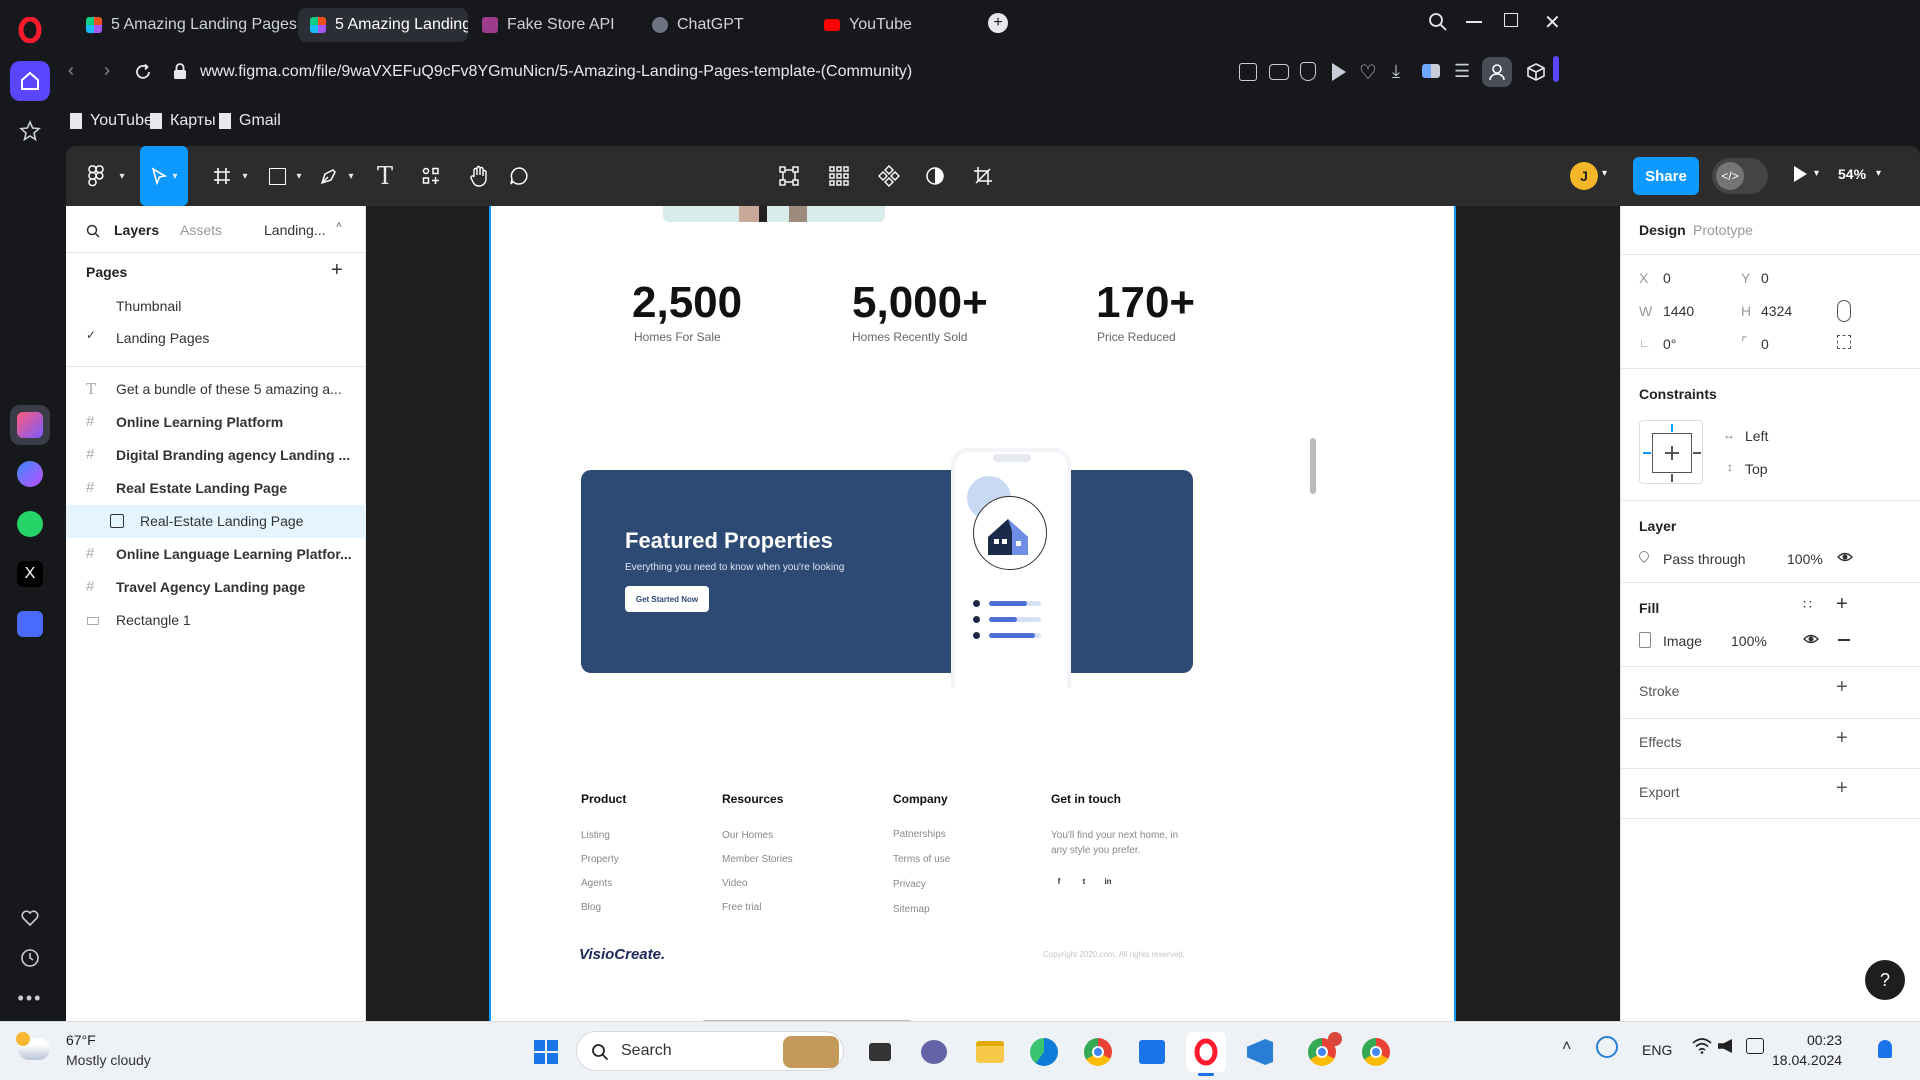 The width and height of the screenshot is (1920, 1080). I want to click on sync-icon, so click(1607, 1047).